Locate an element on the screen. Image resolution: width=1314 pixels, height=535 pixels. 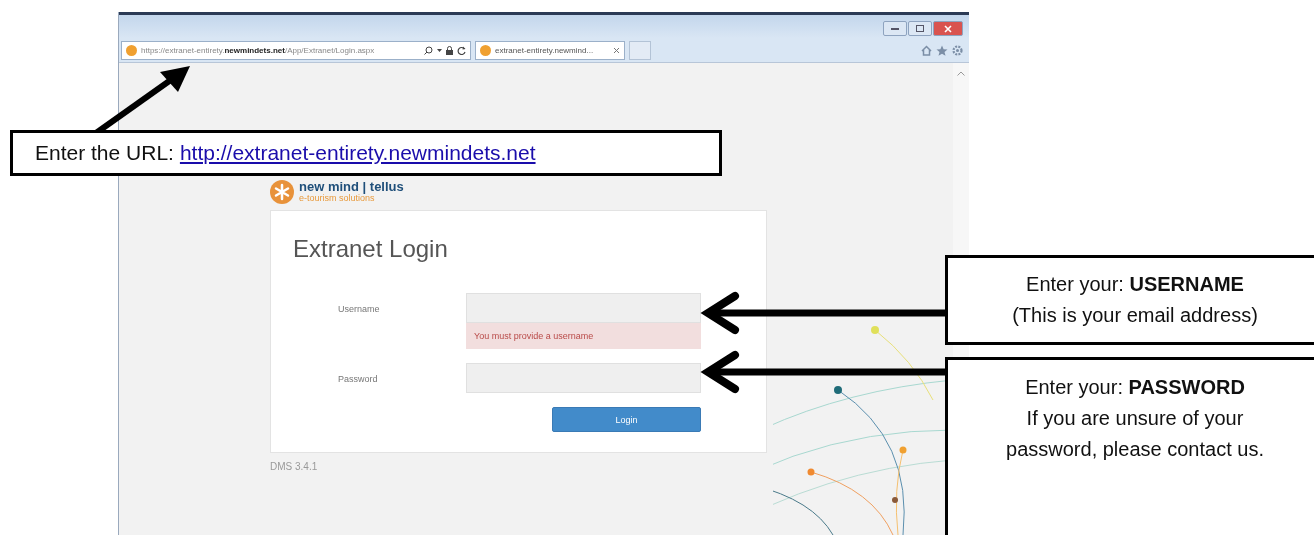
callout-text: If you are unsure of your is located at coordinates (1135, 418).